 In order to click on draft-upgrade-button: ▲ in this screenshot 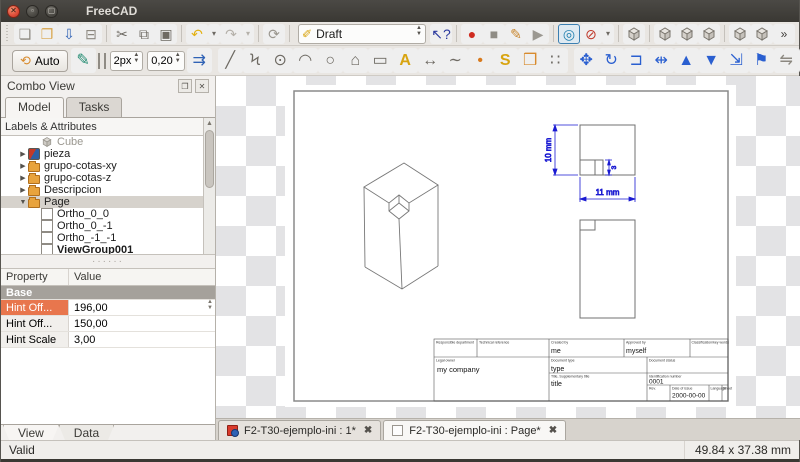, I will do `click(686, 60)`.